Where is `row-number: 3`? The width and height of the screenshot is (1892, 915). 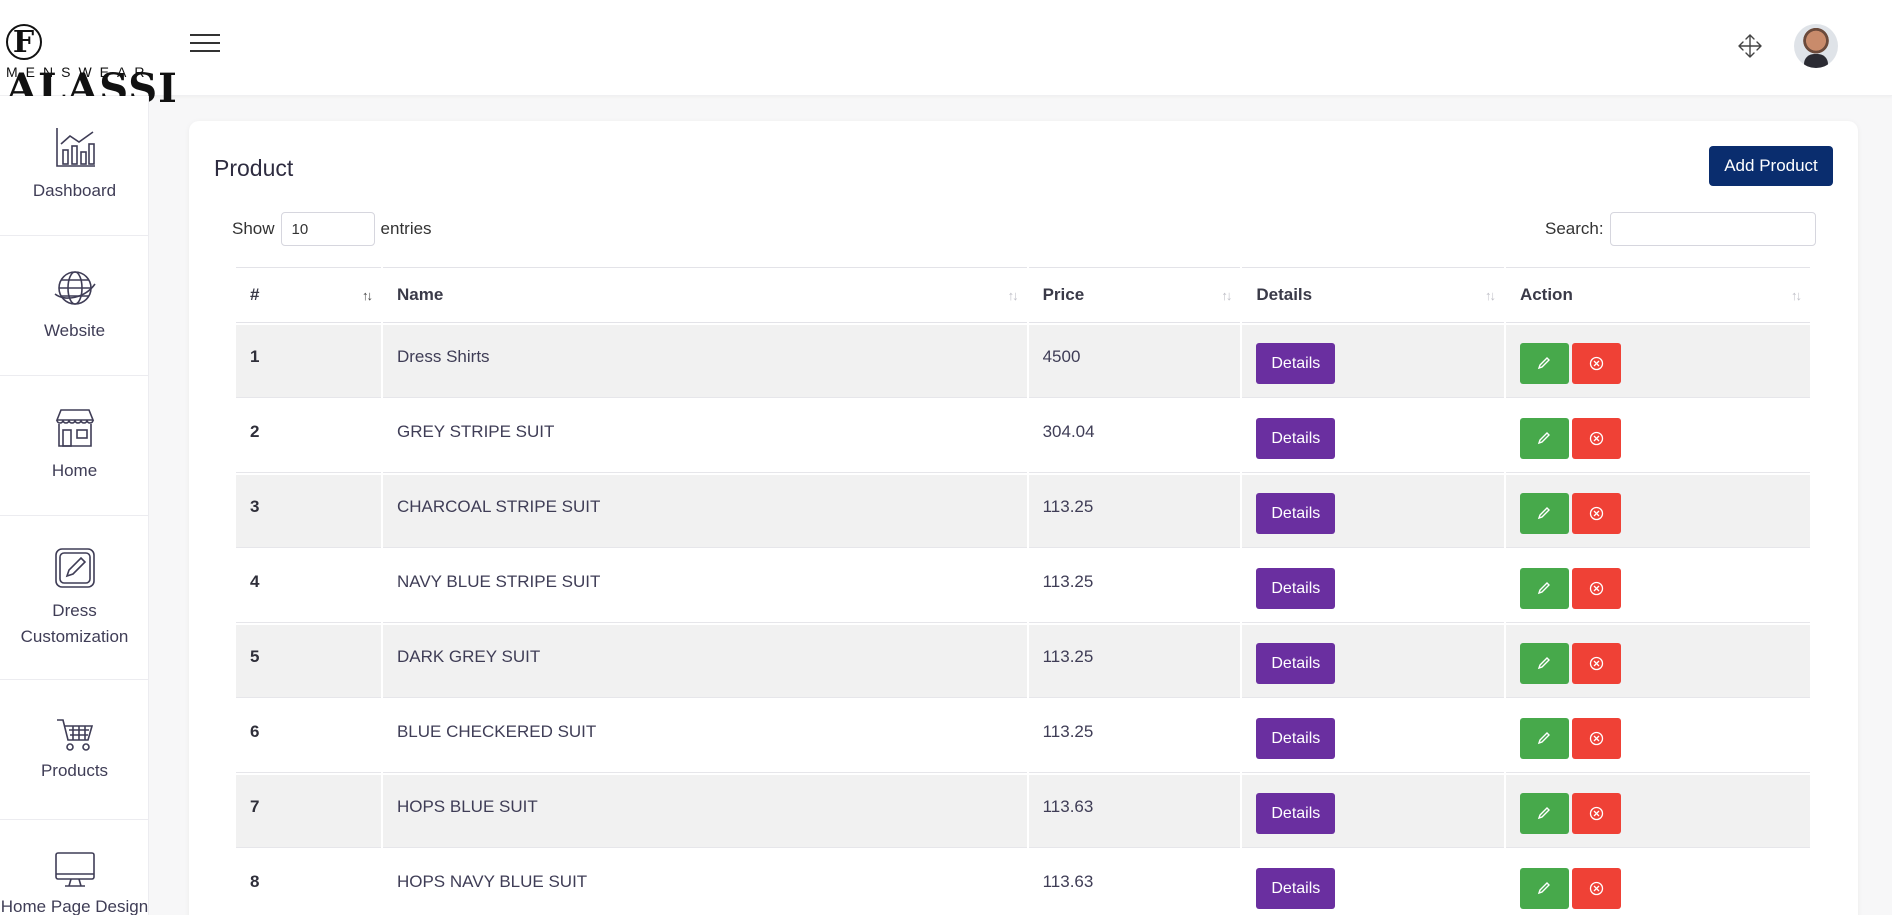
row-number: 3 is located at coordinates (308, 511).